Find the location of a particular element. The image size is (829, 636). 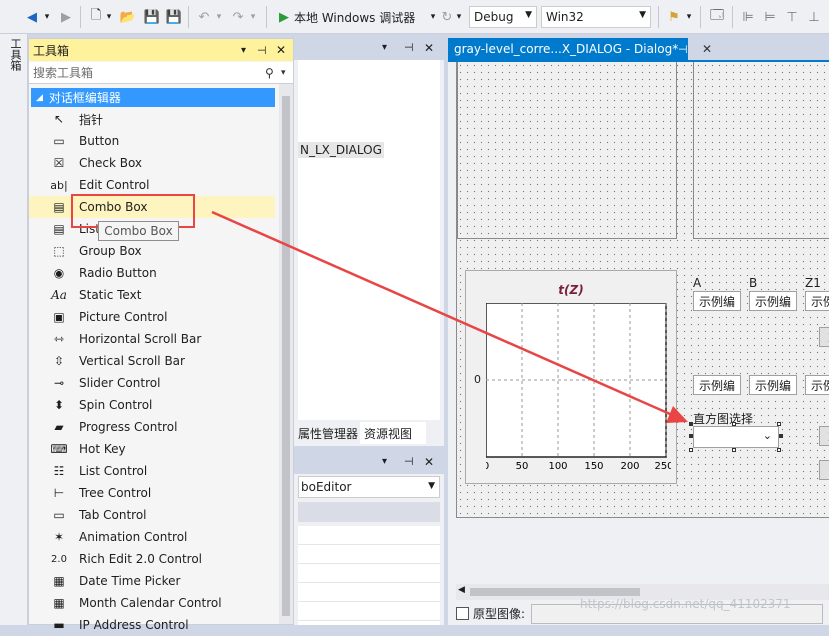

back-icon: ◀ is located at coordinates (32, 17).